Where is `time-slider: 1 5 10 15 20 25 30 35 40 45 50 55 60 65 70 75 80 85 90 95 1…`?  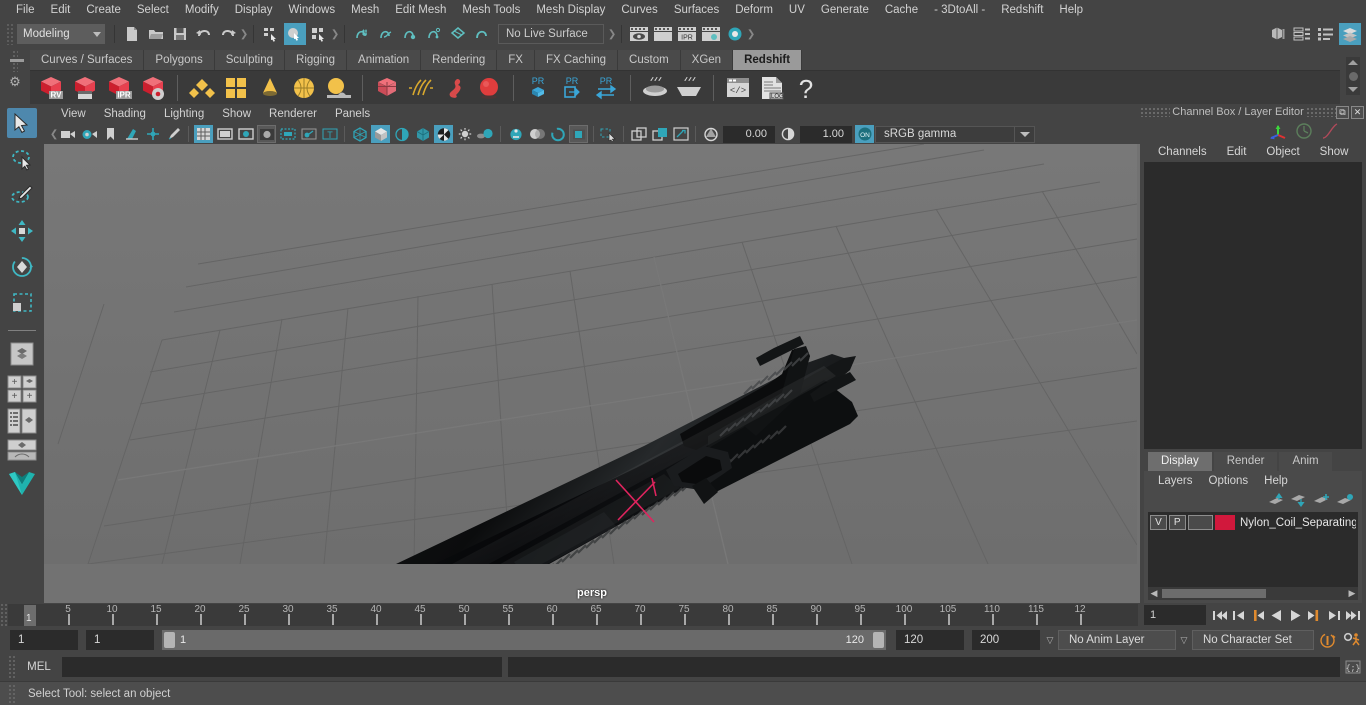 time-slider: 1 5 10 15 20 25 30 35 40 45 50 55 60 65 70 75 80 85 90 95 1… is located at coordinates (573, 615).